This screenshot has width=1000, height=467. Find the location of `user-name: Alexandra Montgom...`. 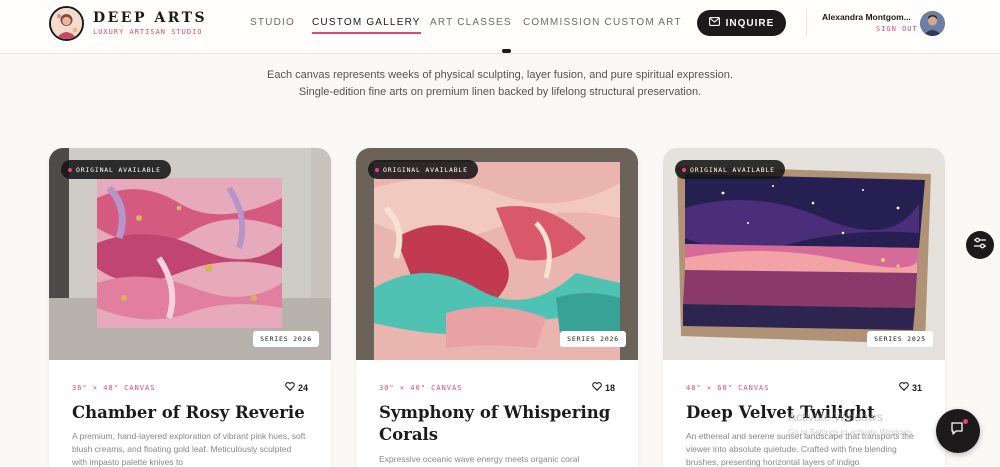

user-name: Alexandra Montgom... is located at coordinates (866, 17).